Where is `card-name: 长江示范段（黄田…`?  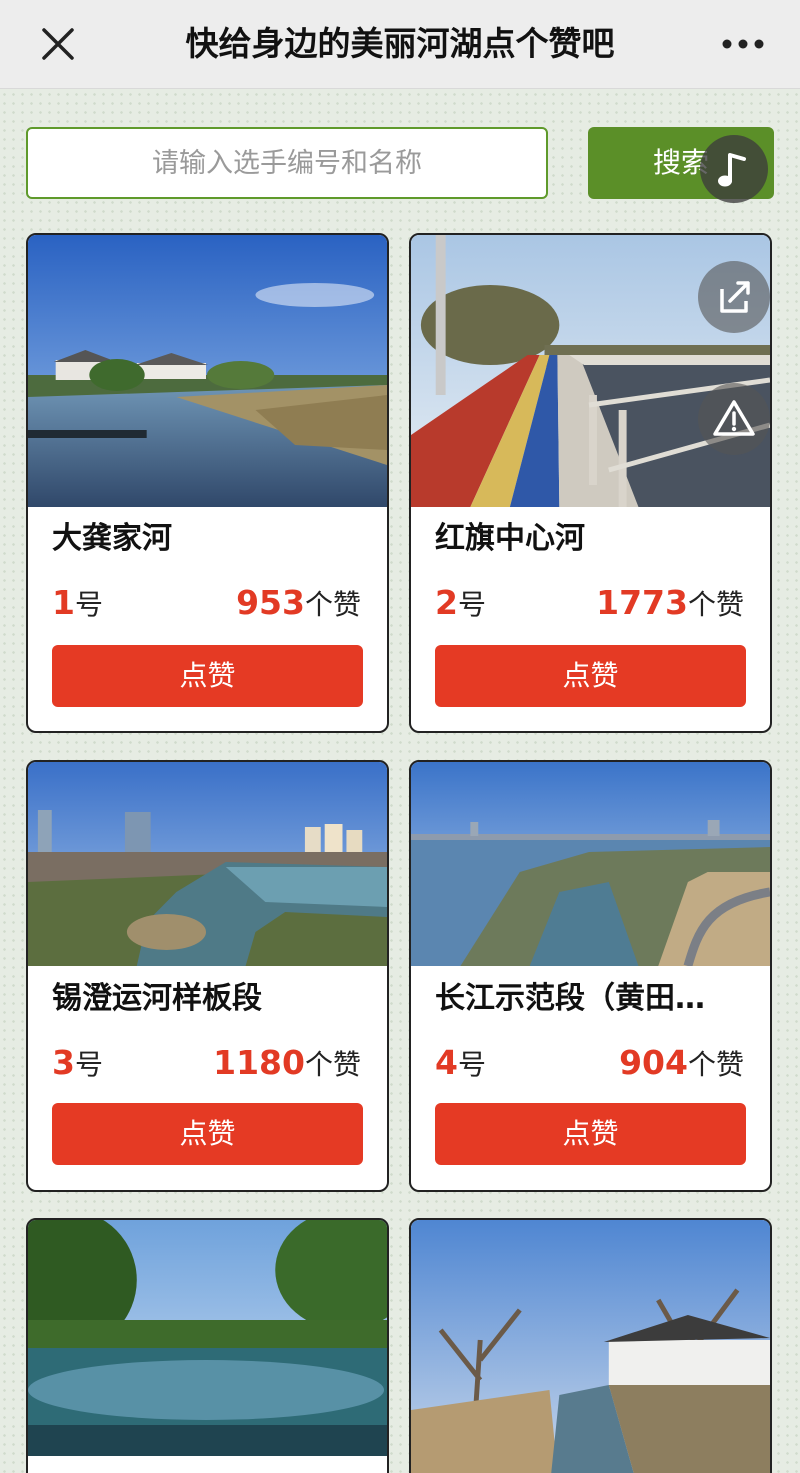
card-name: 长江示范段（黄田… is located at coordinates (570, 998).